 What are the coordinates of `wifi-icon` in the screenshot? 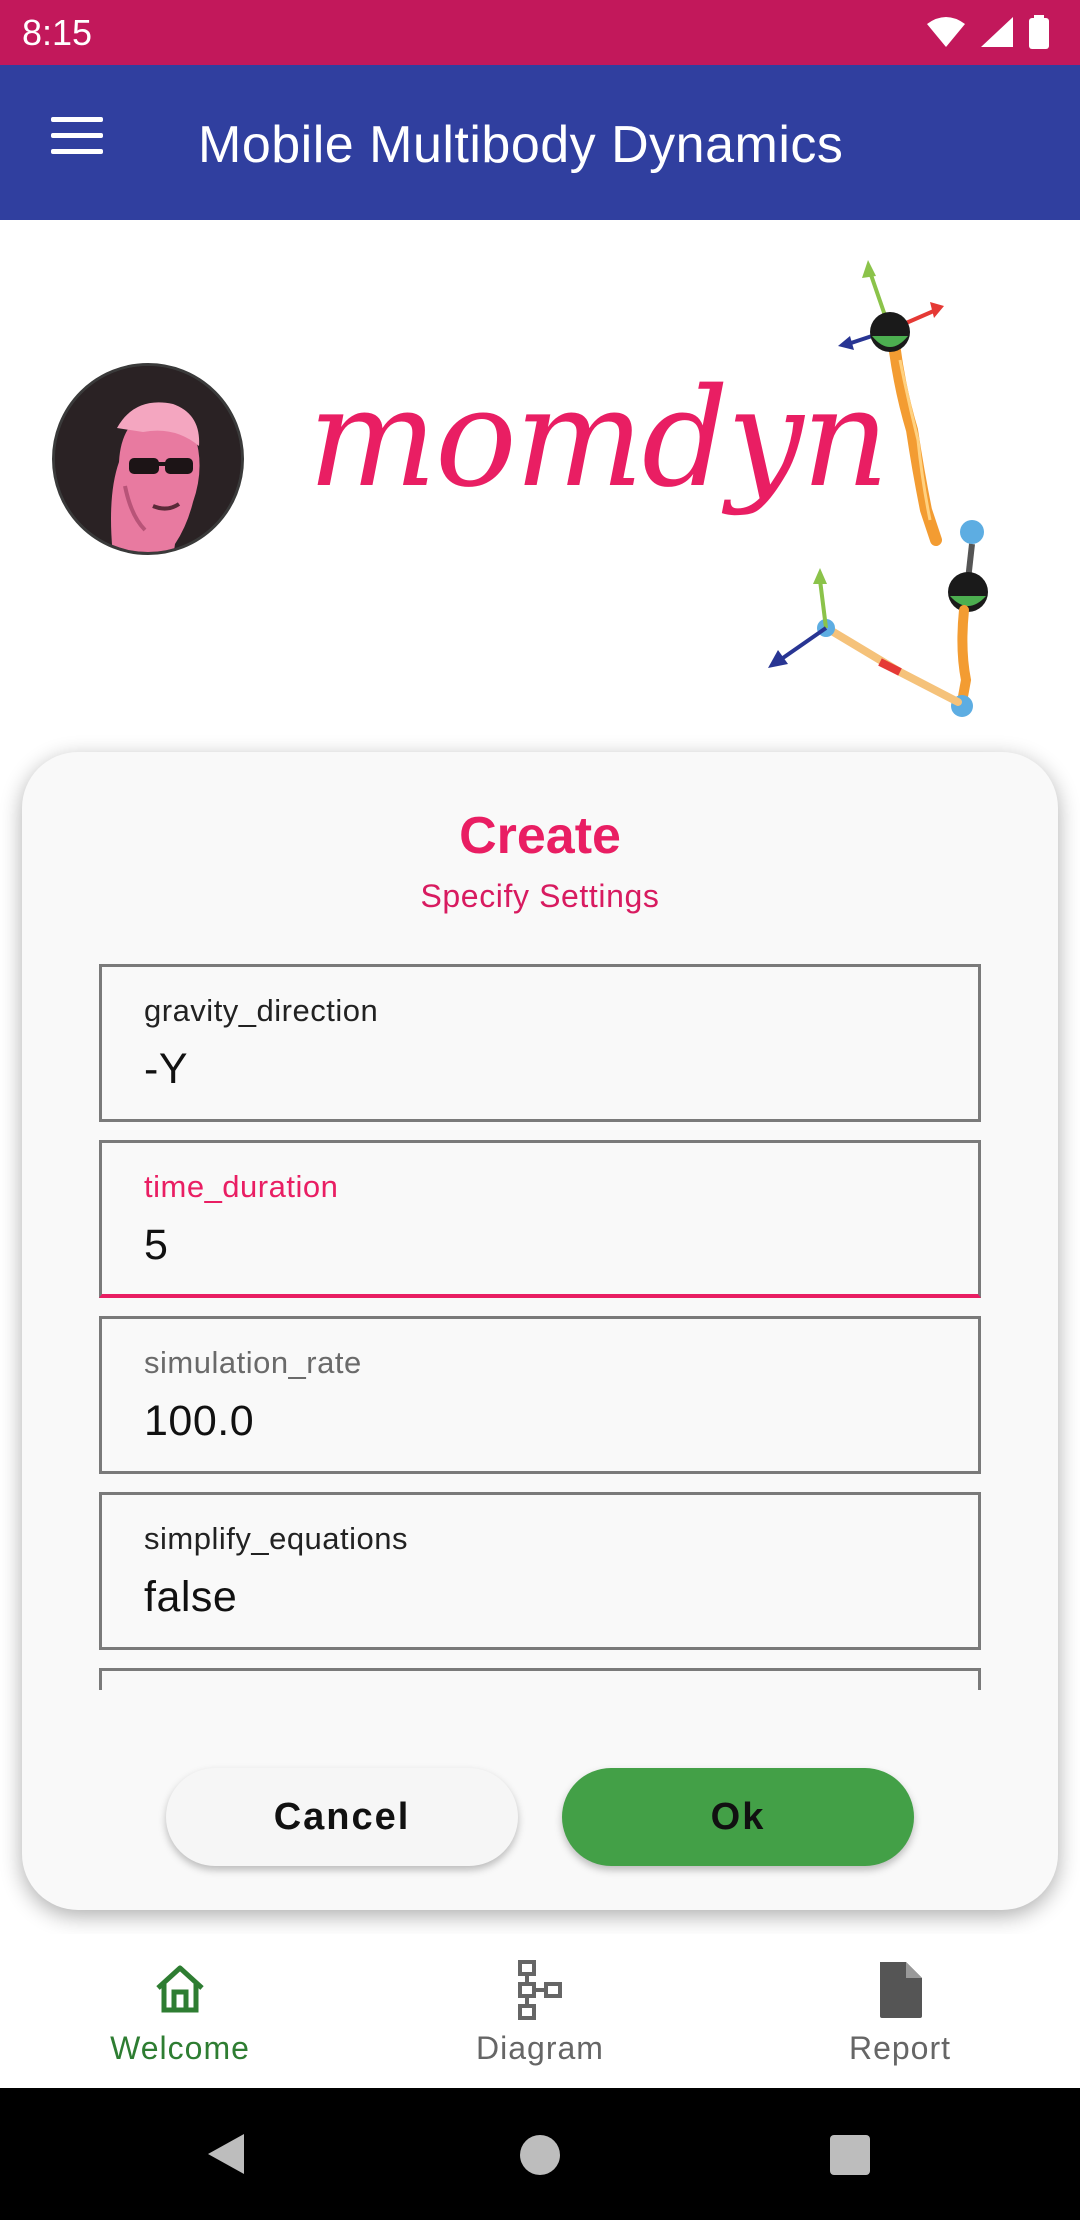 It's located at (946, 32).